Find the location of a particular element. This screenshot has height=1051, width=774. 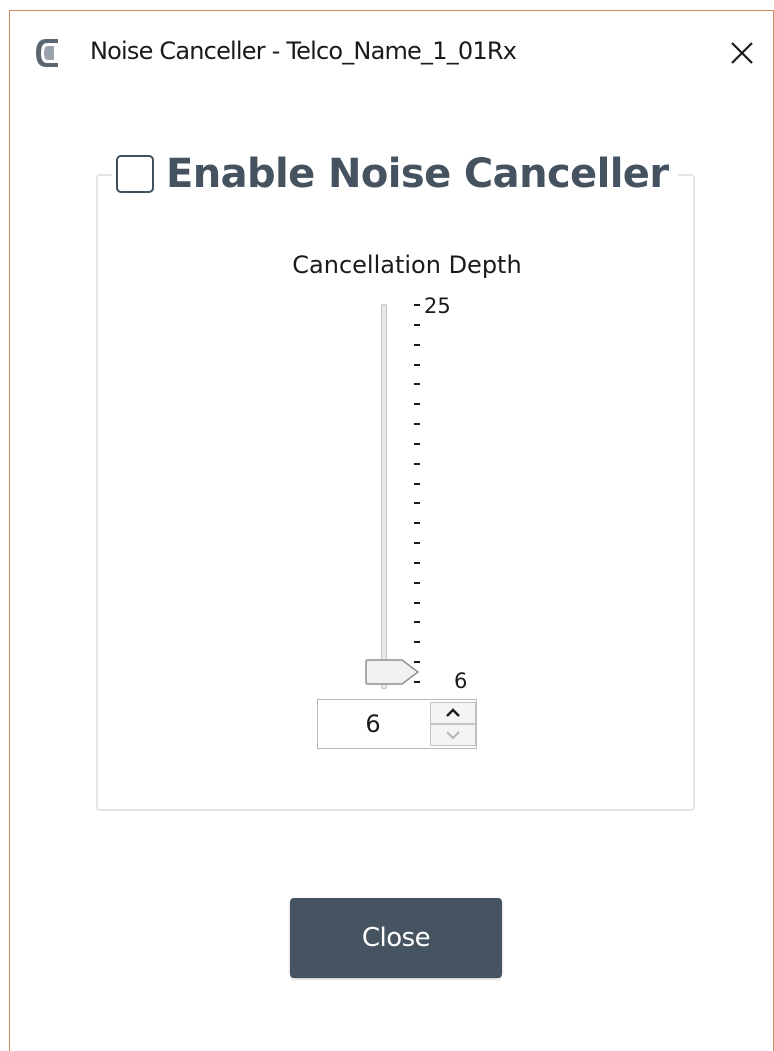

arrow-up-icon is located at coordinates (453, 712).